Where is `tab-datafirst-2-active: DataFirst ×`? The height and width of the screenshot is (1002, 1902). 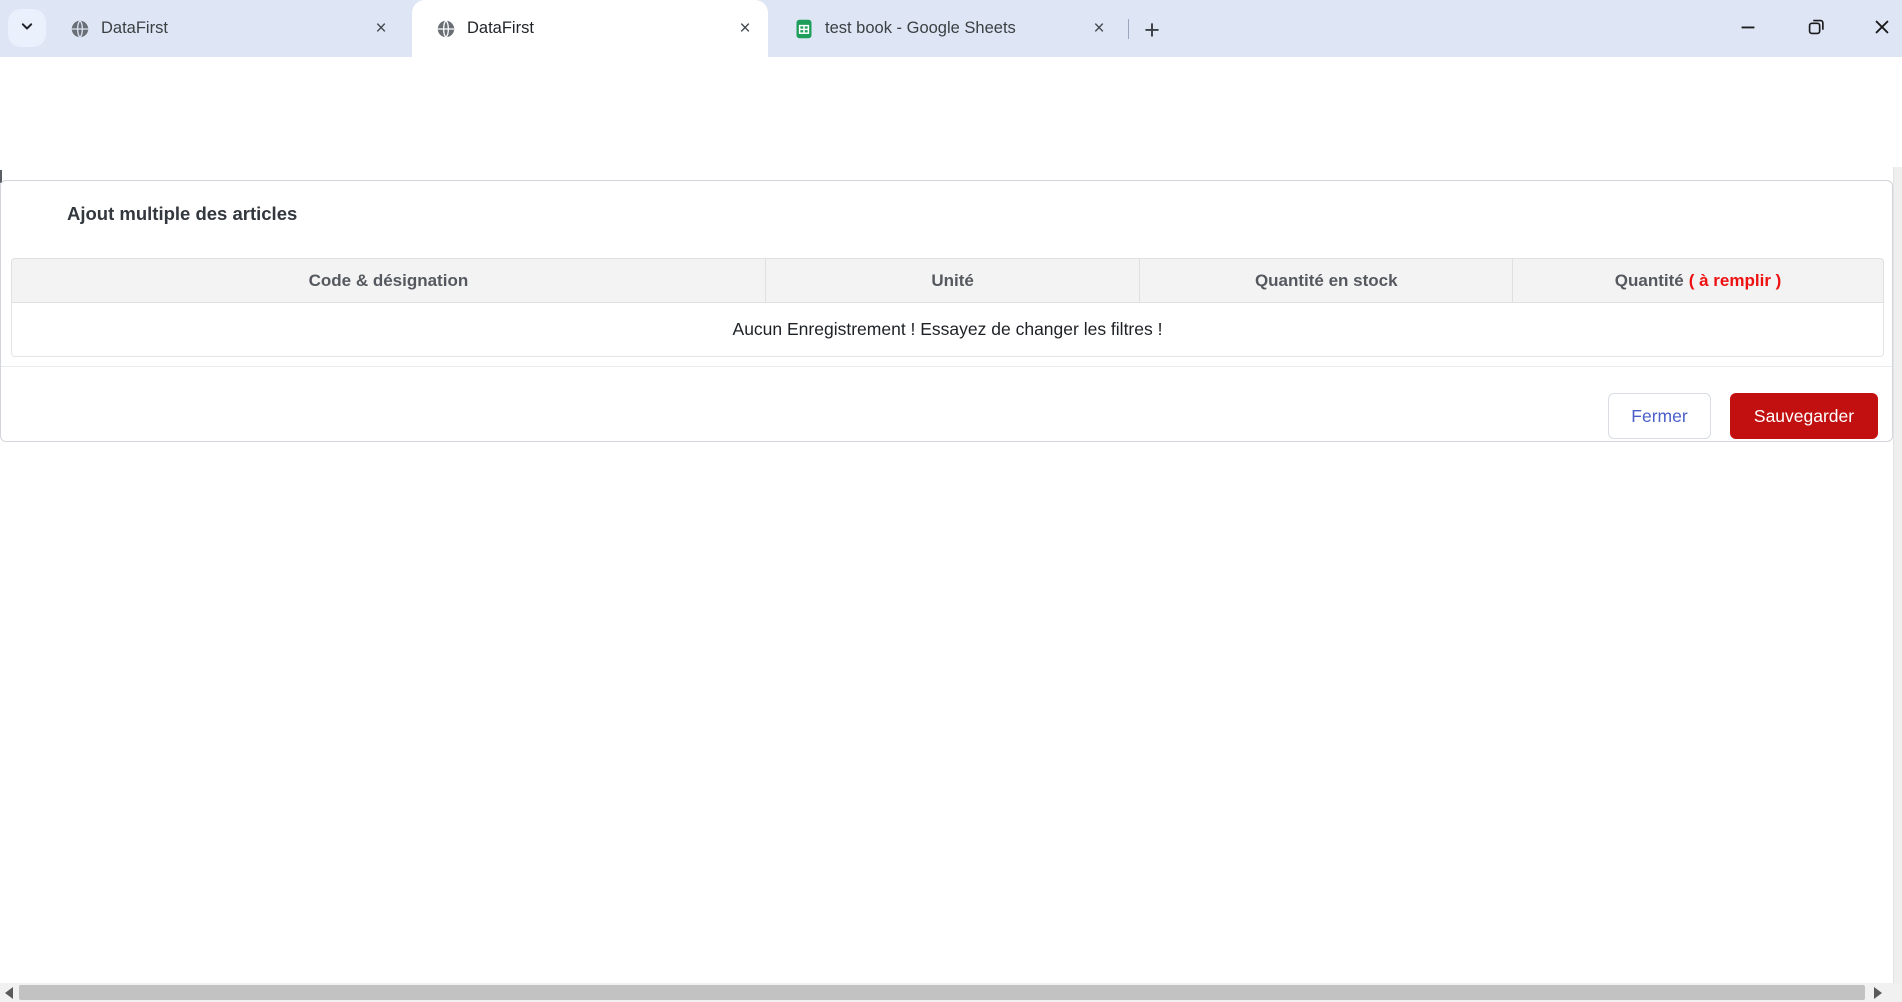 tab-datafirst-2-active: DataFirst × is located at coordinates (590, 28).